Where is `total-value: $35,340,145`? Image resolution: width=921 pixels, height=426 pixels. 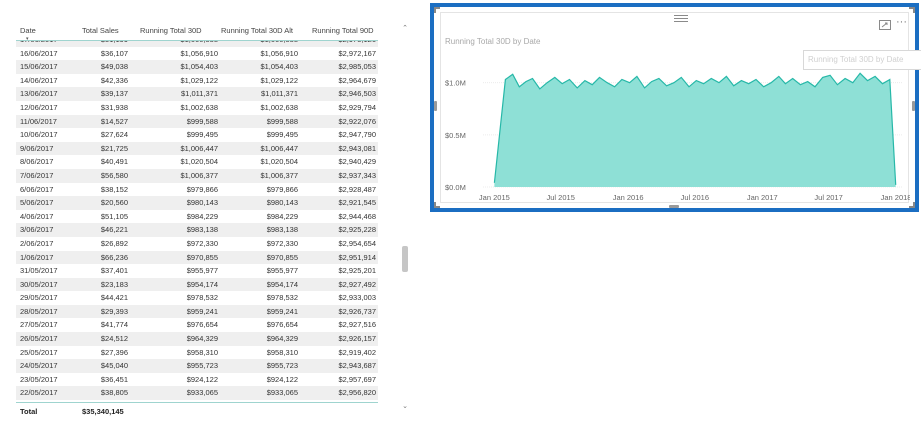
total-value: $35,340,145 is located at coordinates (103, 411).